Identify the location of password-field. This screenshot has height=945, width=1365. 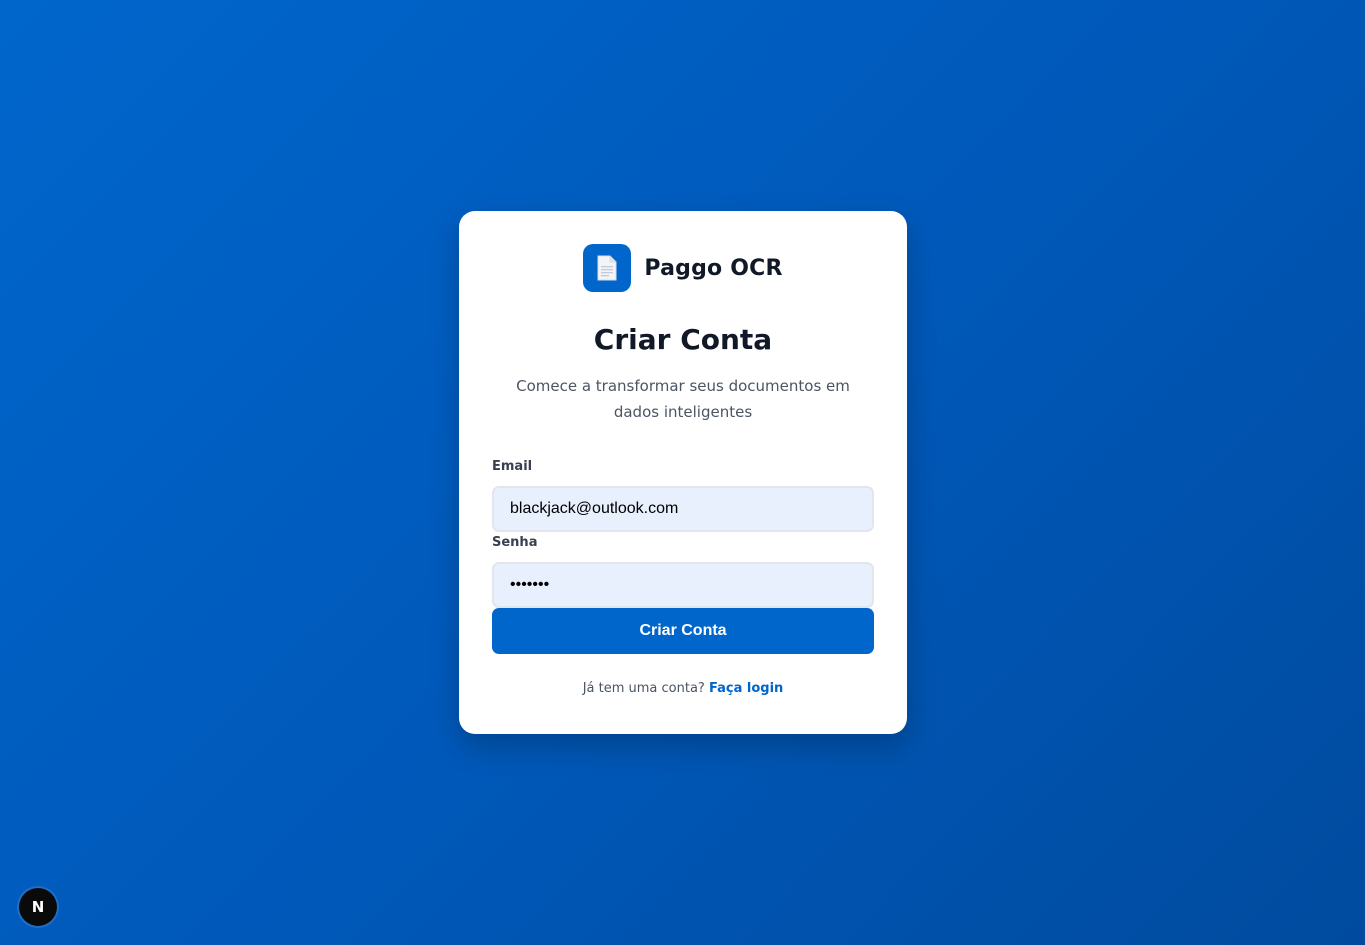
(683, 585).